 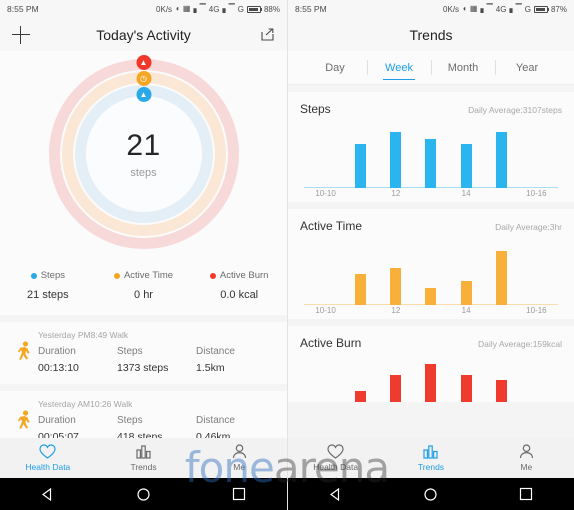 I want to click on share-icon, so click(x=267, y=34).